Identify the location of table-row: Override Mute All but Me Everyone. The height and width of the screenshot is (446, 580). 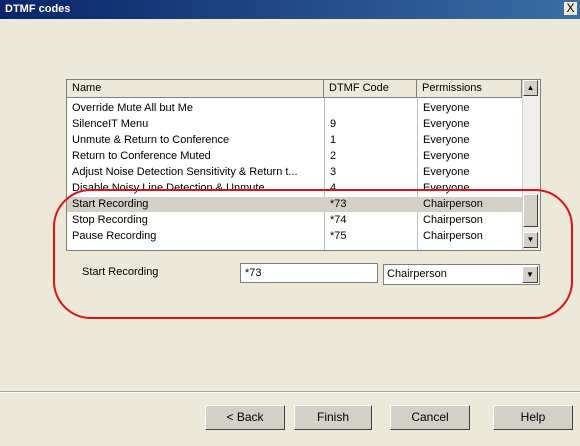
(294, 108).